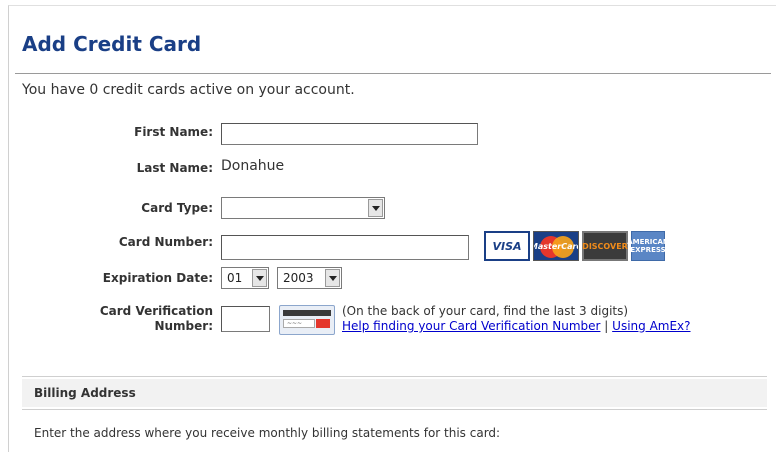  Describe the element at coordinates (245, 278) in the screenshot. I see `expiration-month-select: 01` at that location.